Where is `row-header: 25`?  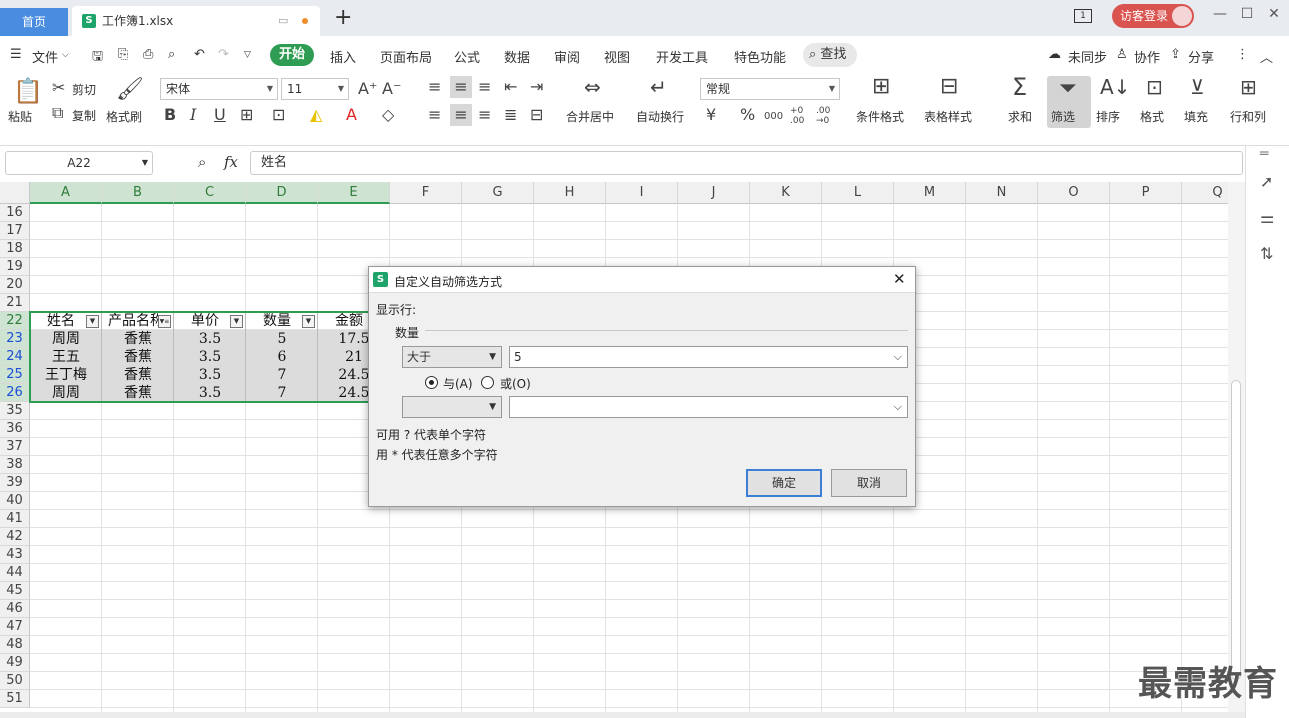 row-header: 25 is located at coordinates (15, 375).